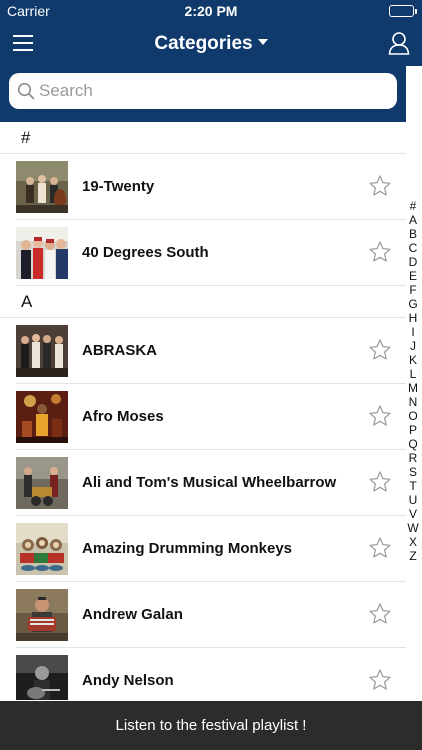 The width and height of the screenshot is (422, 750). What do you see at coordinates (413, 500) in the screenshot?
I see `index-letter: U` at bounding box center [413, 500].